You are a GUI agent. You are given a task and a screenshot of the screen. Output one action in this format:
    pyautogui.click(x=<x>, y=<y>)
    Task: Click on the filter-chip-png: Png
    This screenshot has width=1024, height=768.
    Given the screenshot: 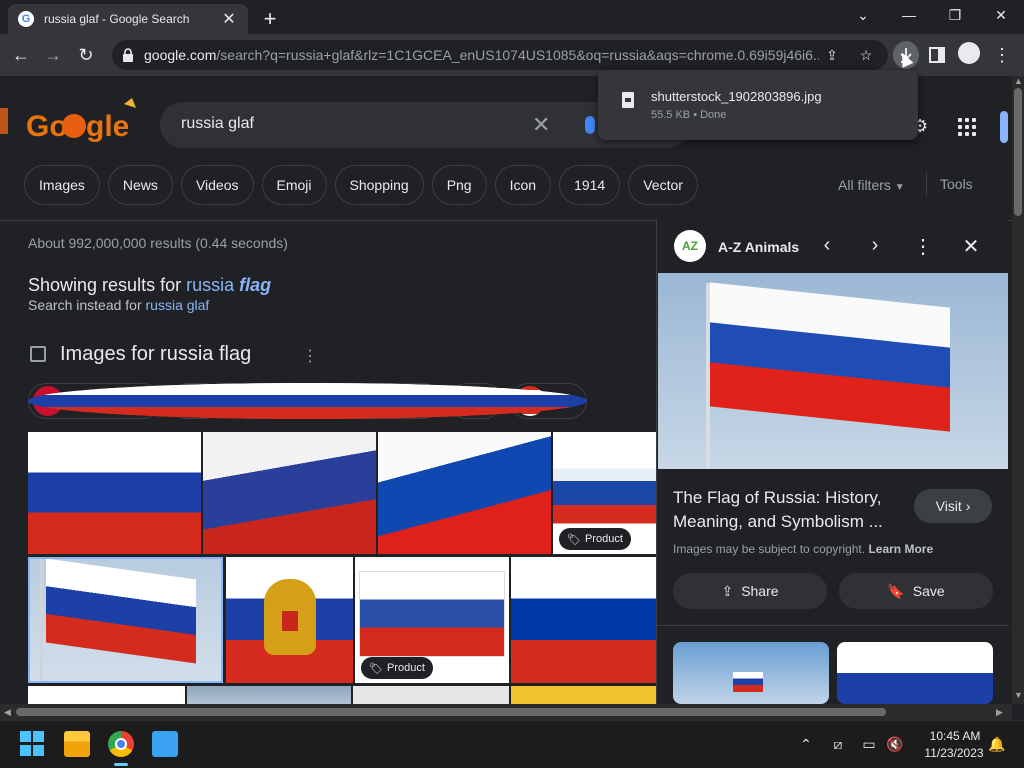 What is the action you would take?
    pyautogui.click(x=459, y=185)
    